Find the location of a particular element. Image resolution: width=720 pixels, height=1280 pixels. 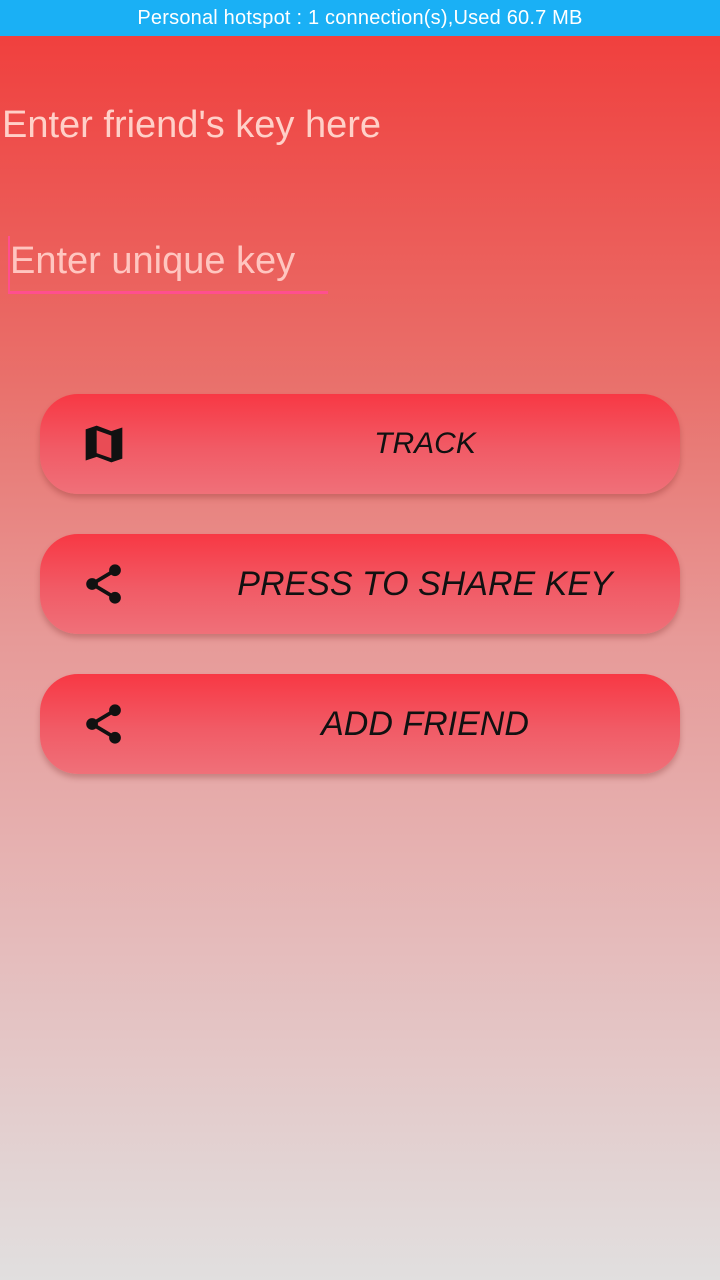

page-heading: Enter friend's key here is located at coordinates (191, 125).